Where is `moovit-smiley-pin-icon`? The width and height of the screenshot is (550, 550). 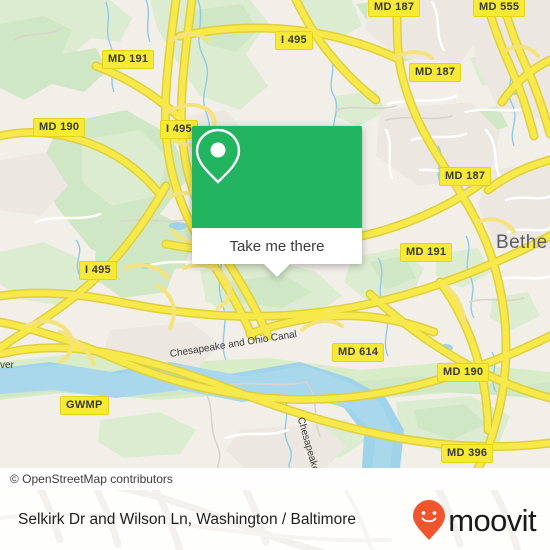
moovit-smiley-pin-icon is located at coordinates (429, 520).